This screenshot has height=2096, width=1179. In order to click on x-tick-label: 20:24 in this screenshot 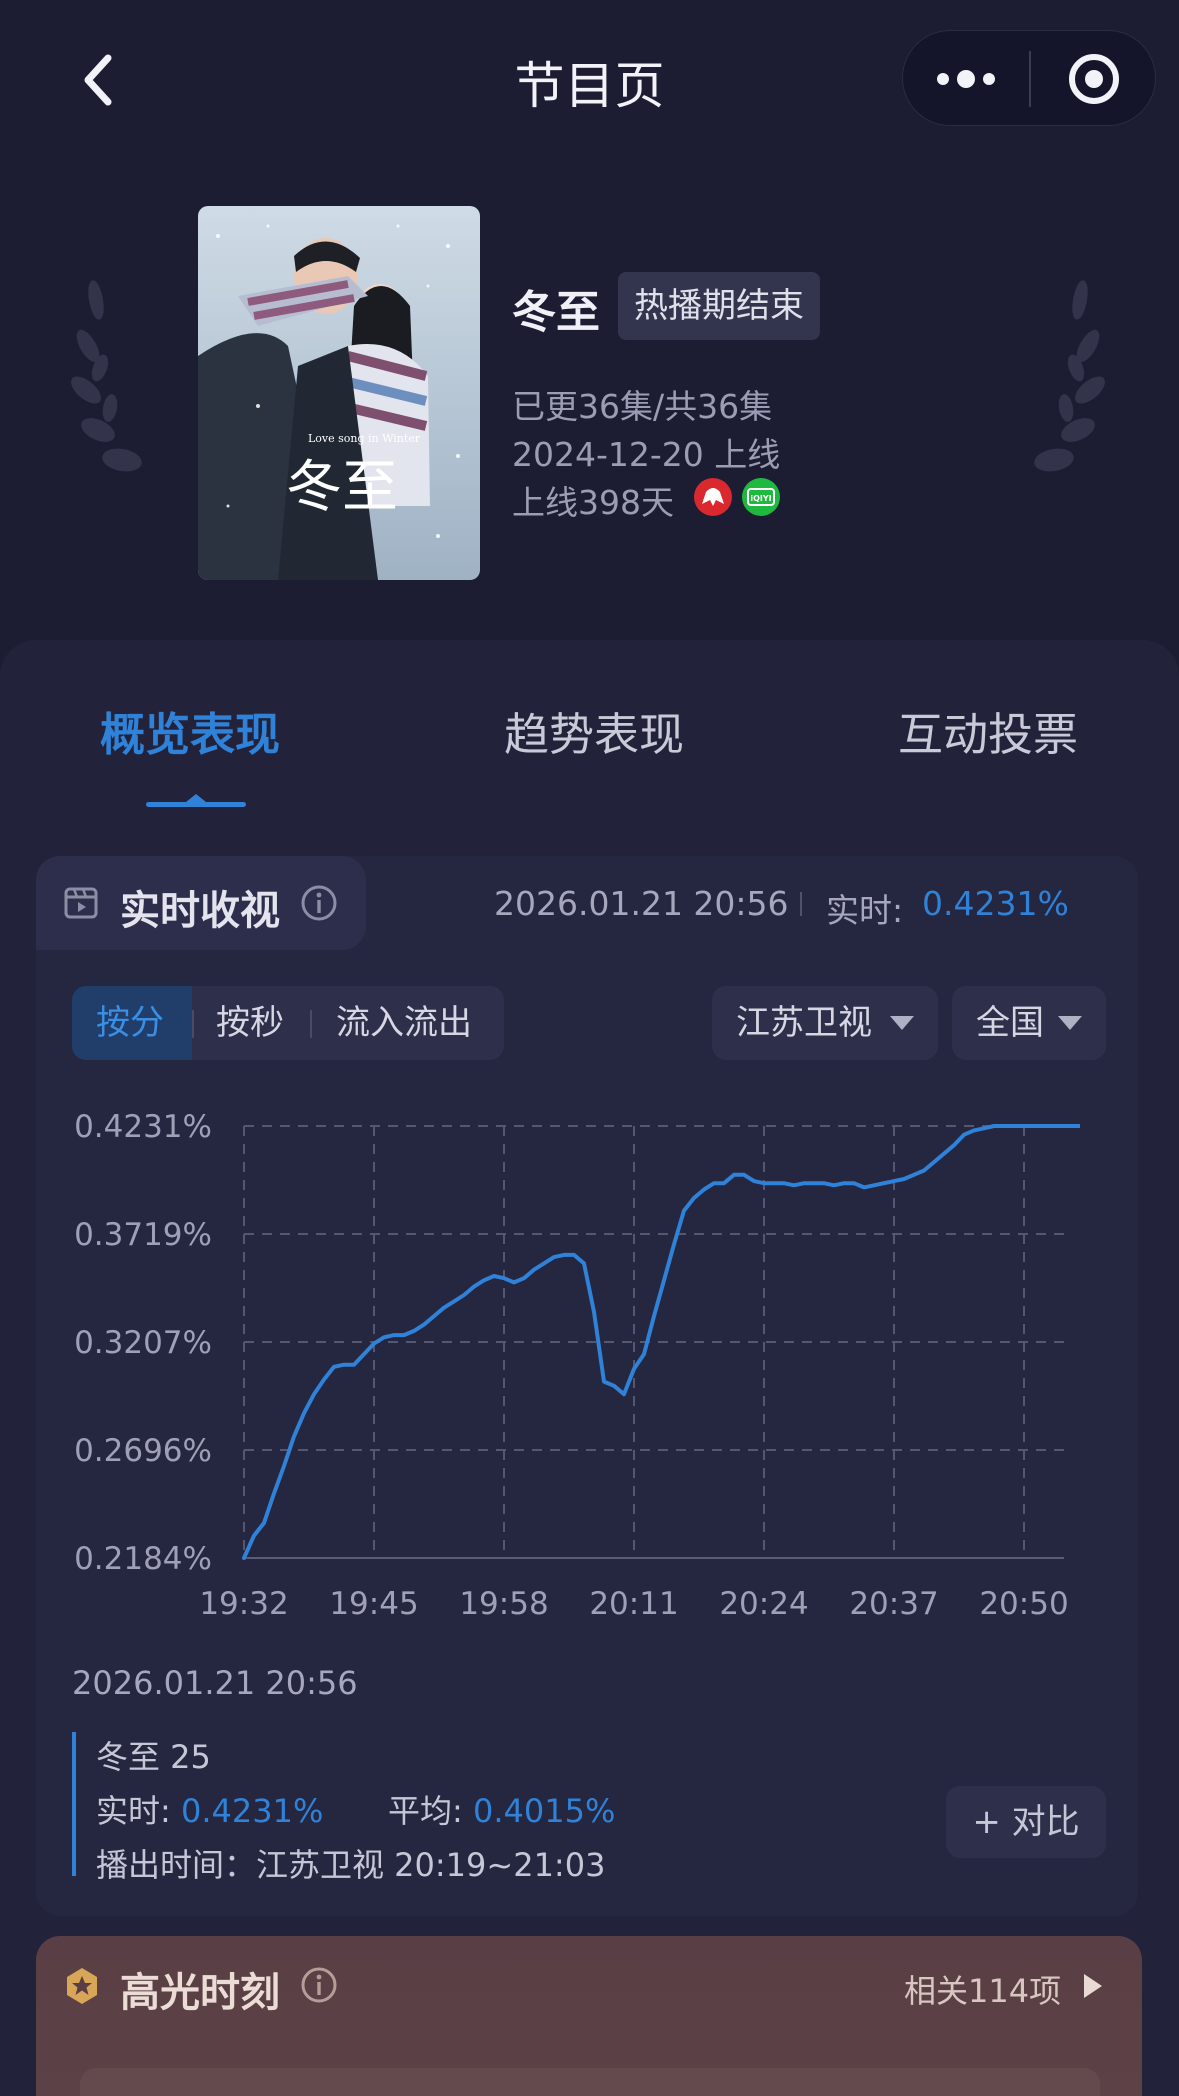, I will do `click(763, 1603)`.